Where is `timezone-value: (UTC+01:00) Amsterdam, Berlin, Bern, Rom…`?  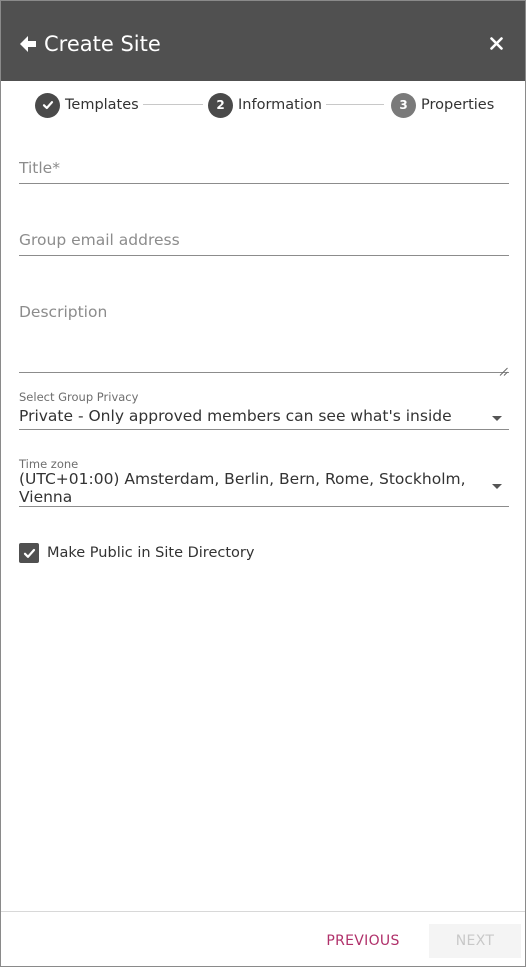
timezone-value: (UTC+01:00) Amsterdam, Berlin, Bern, Rom… is located at coordinates (242, 488).